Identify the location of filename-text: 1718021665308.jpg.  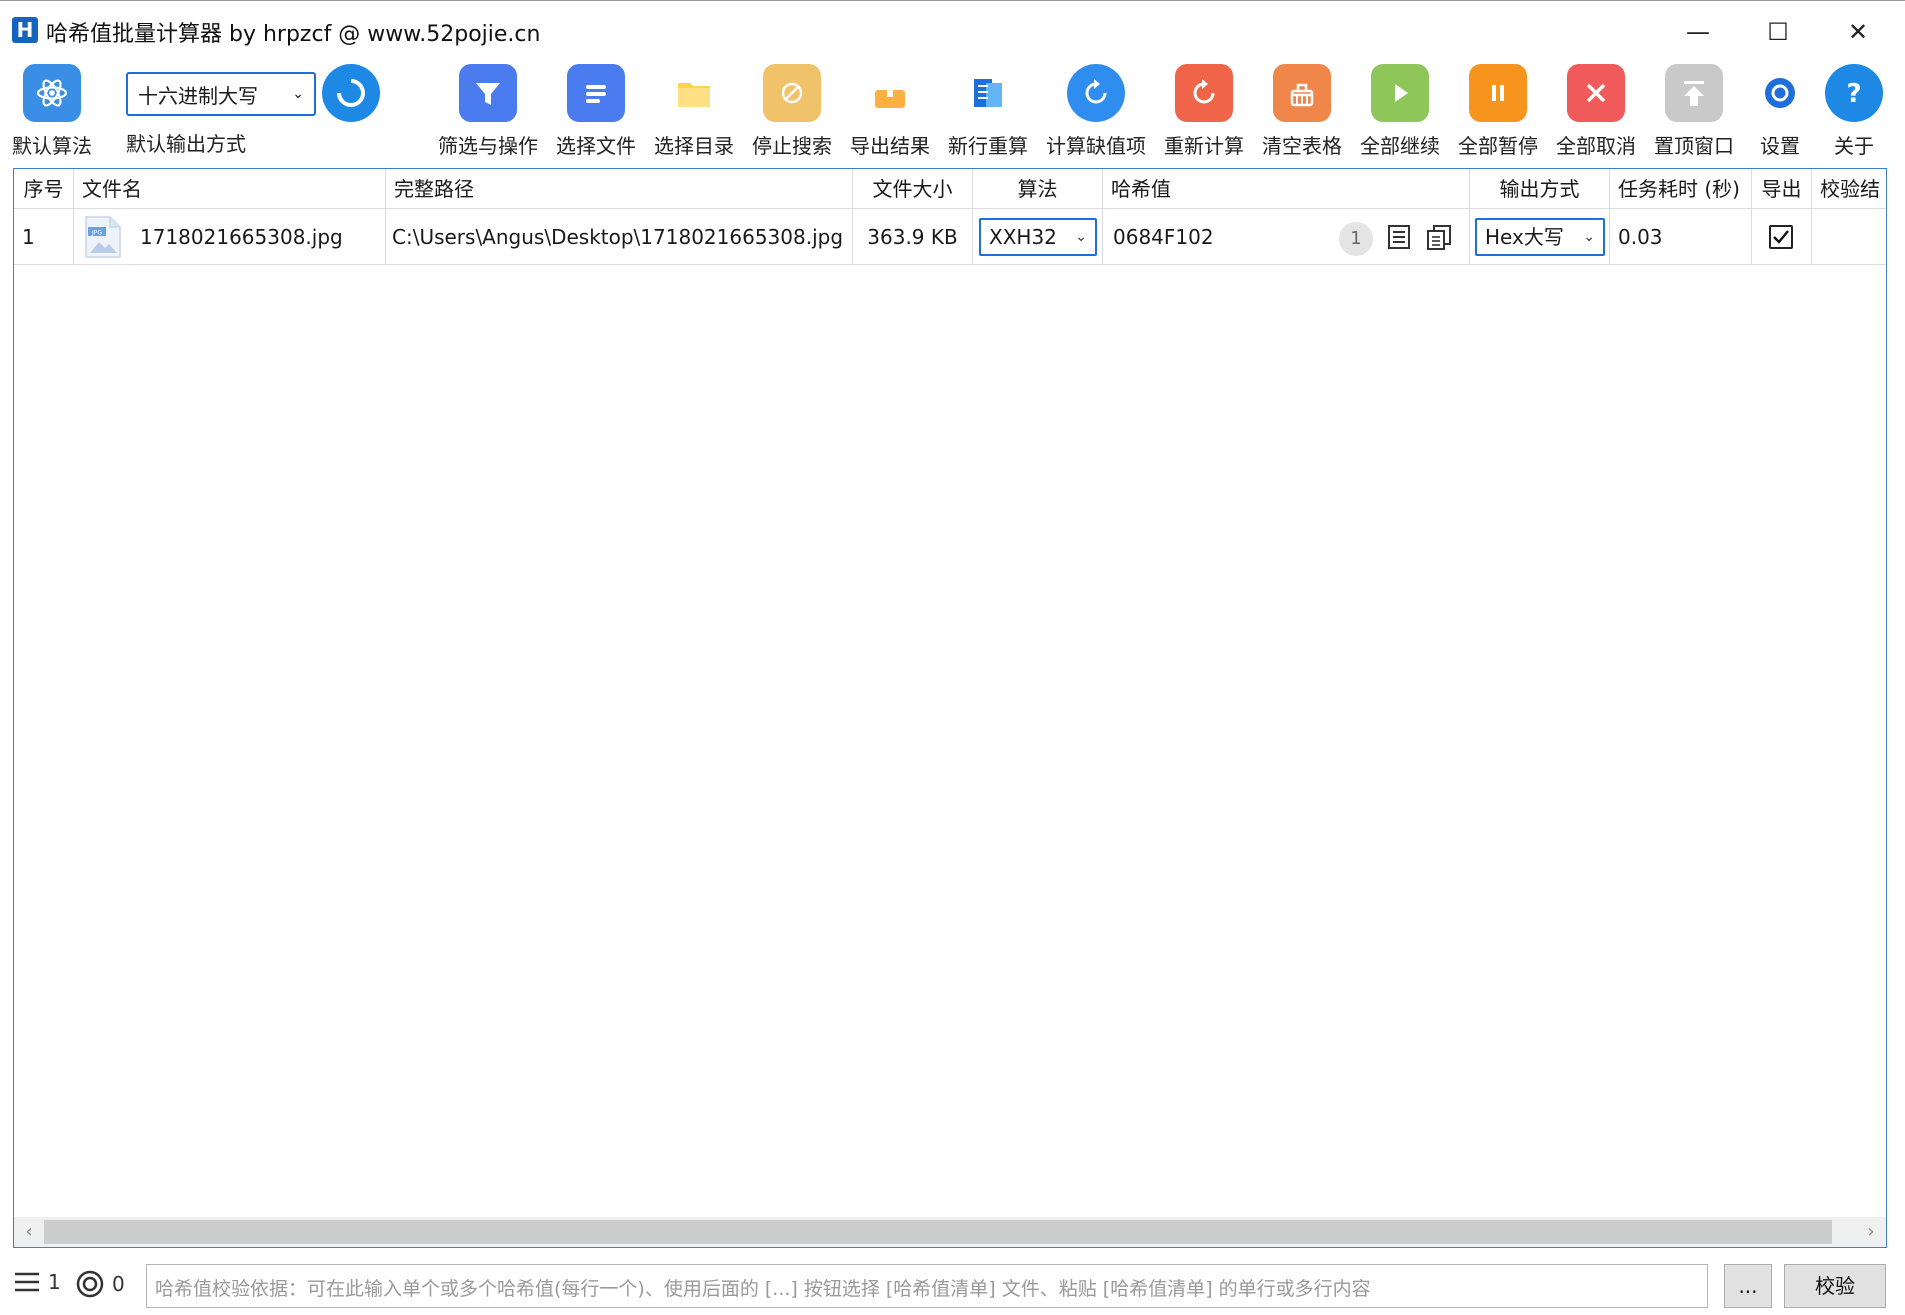
(241, 237).